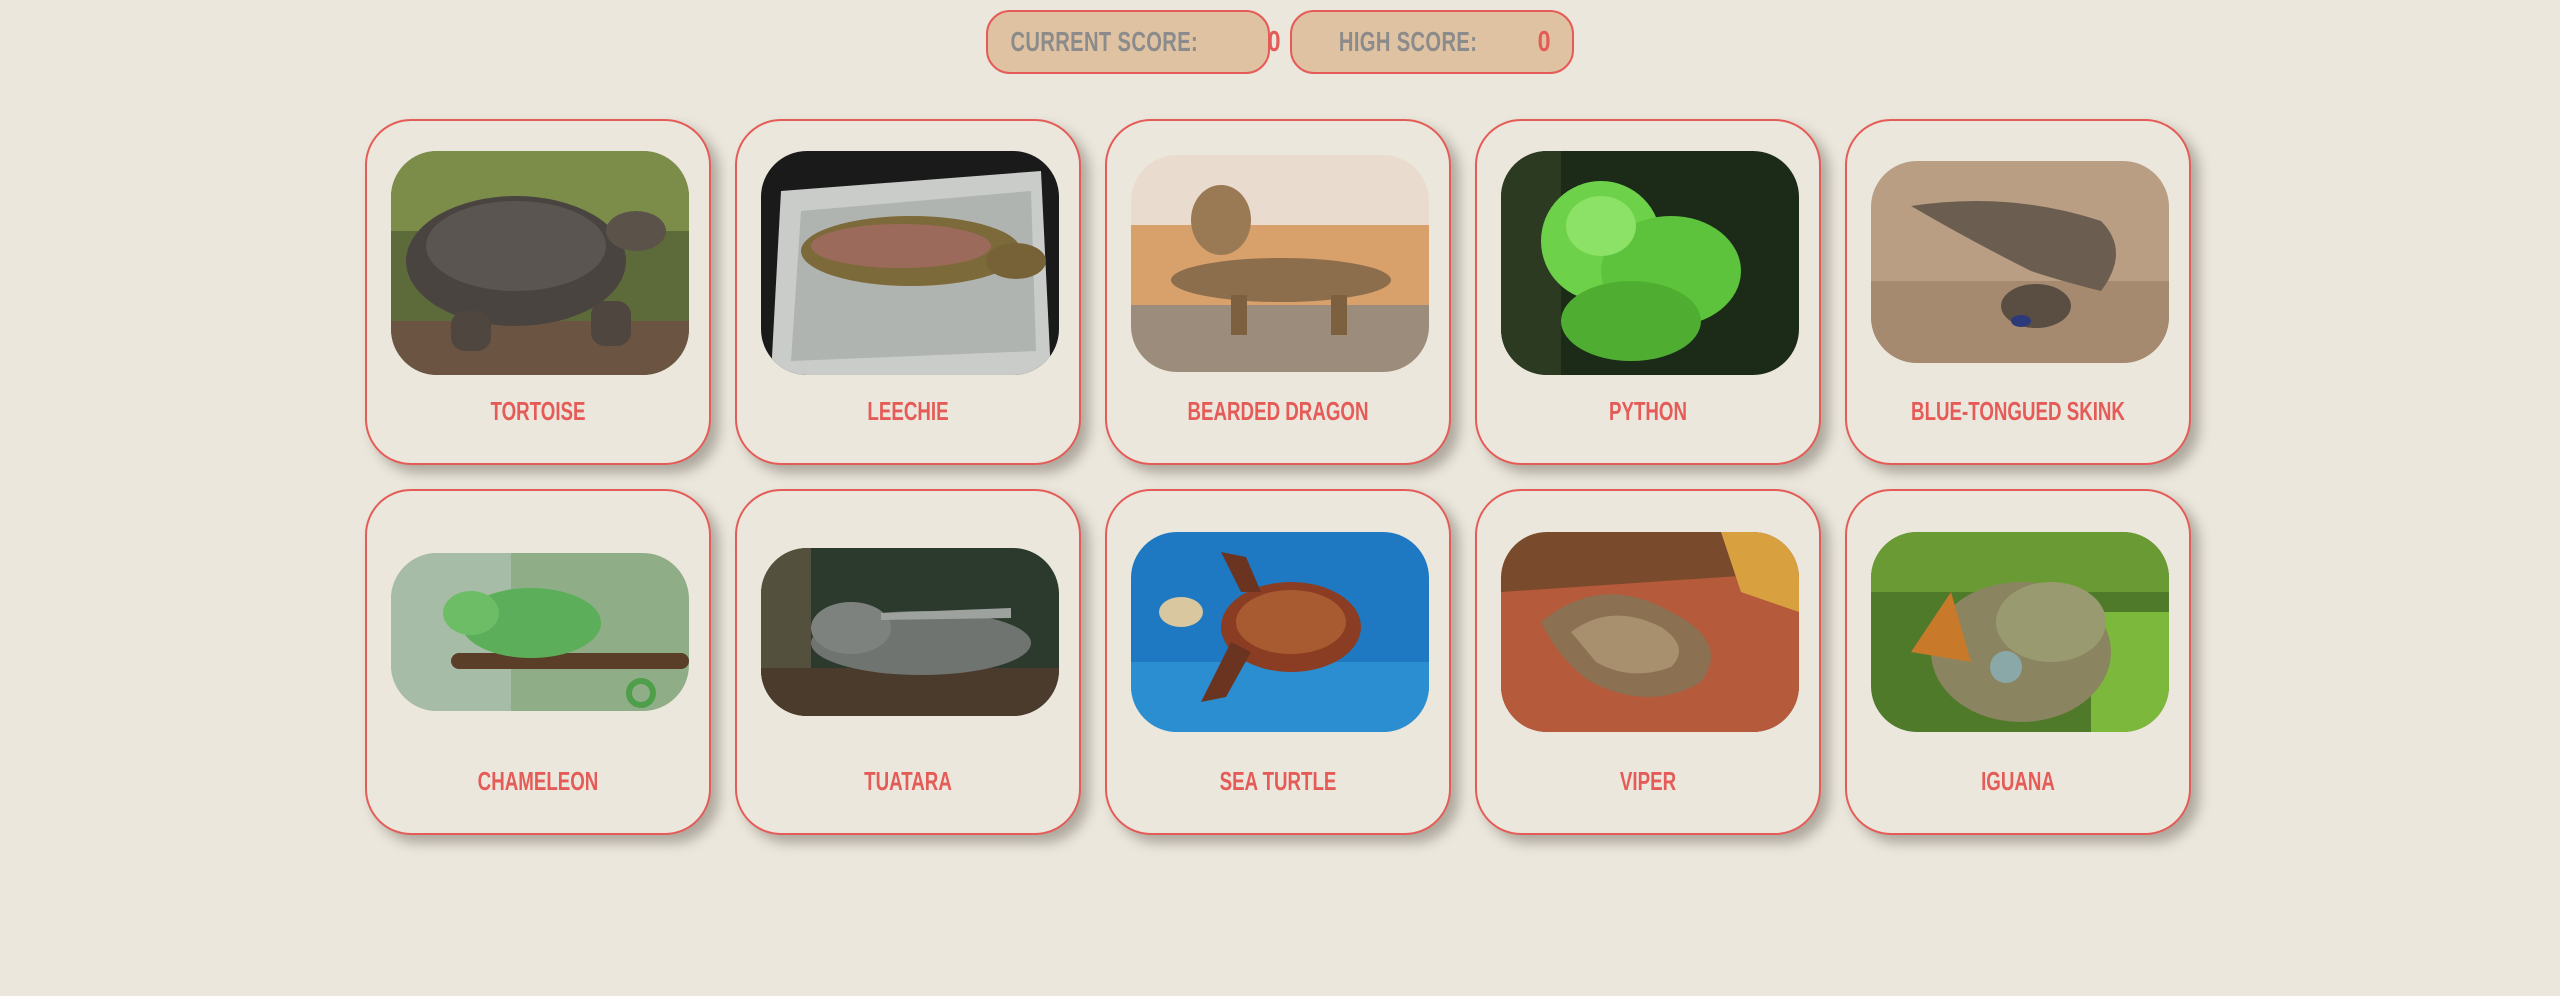  Describe the element at coordinates (538, 411) in the screenshot. I see `card-name: TORTOISE` at that location.